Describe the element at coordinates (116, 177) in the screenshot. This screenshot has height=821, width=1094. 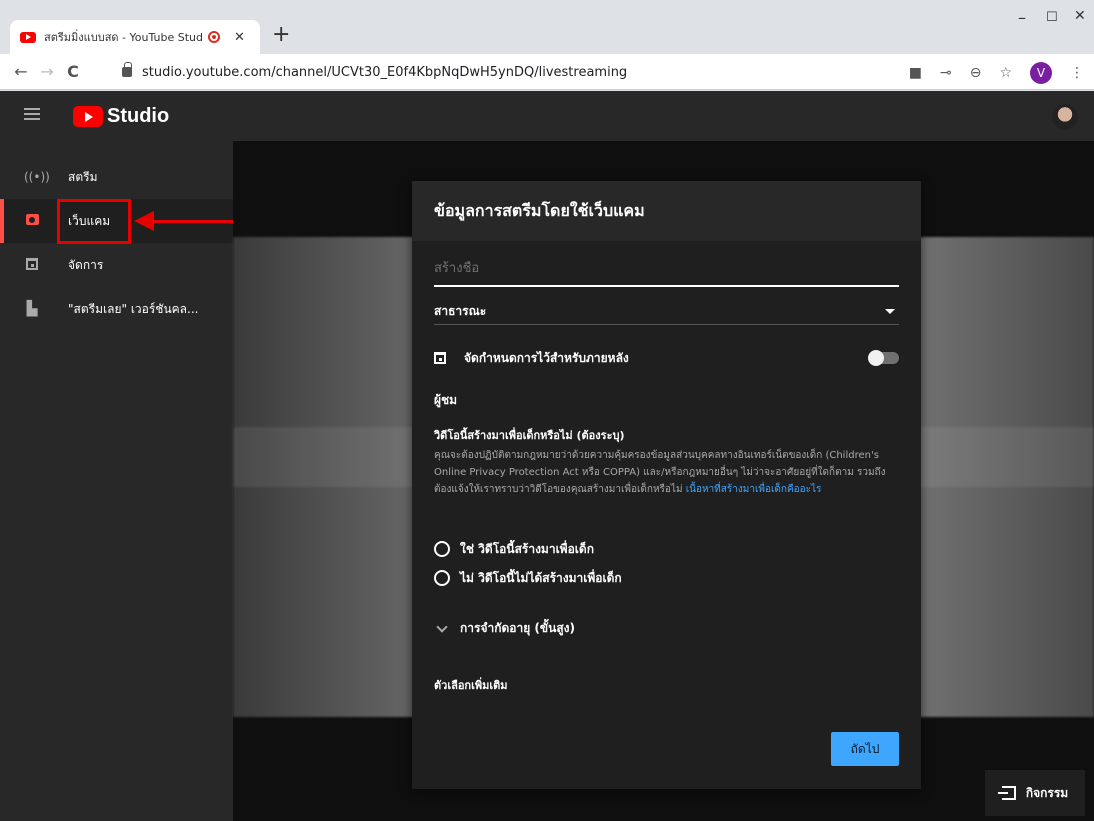
I see `sidebar-item-stream: ((•)) สตรีม` at that location.